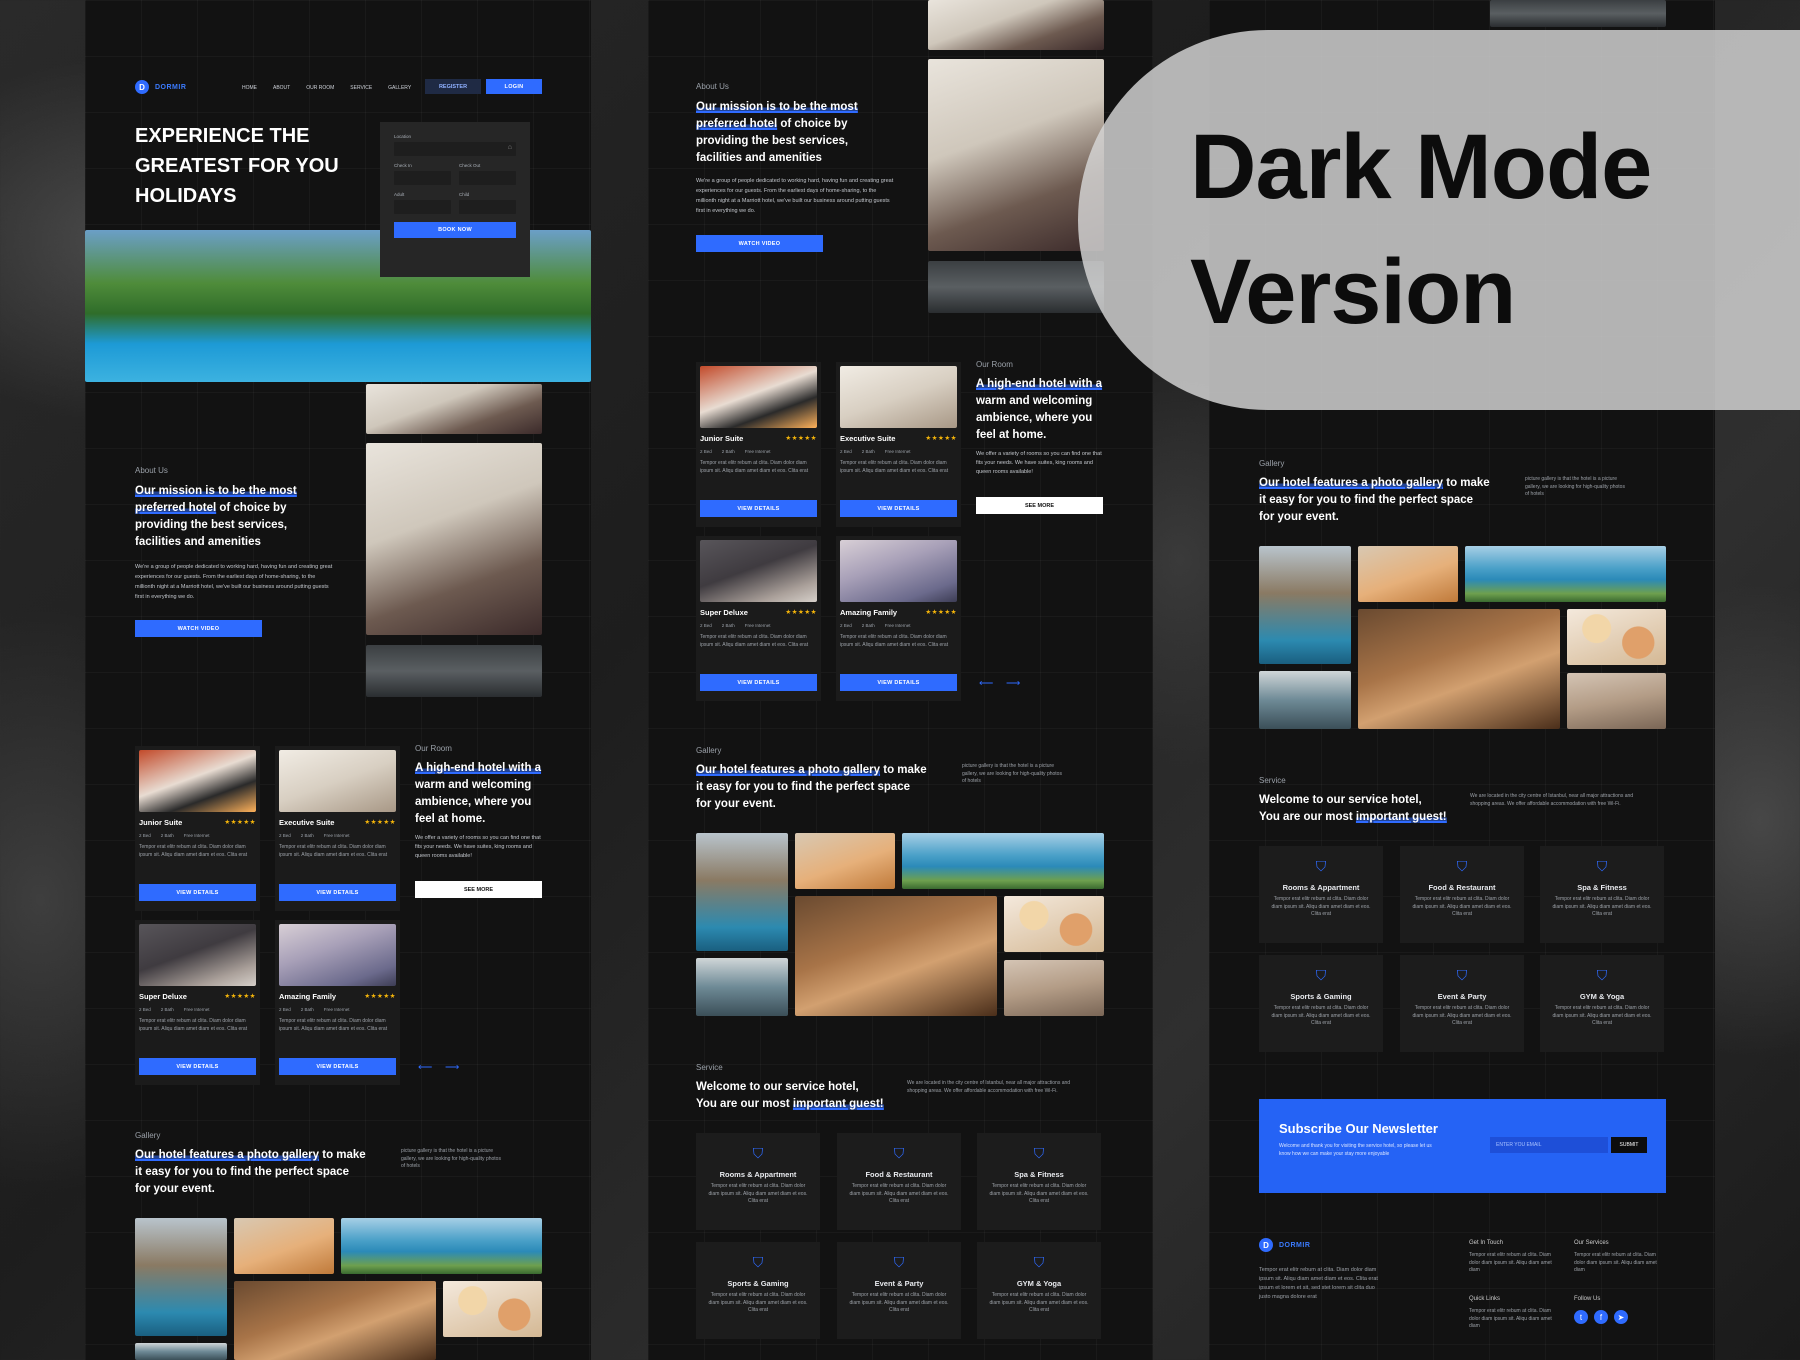 The image size is (1800, 1360). Describe the element at coordinates (307, 822) in the screenshot. I see `room-name: Executive Suite` at that location.